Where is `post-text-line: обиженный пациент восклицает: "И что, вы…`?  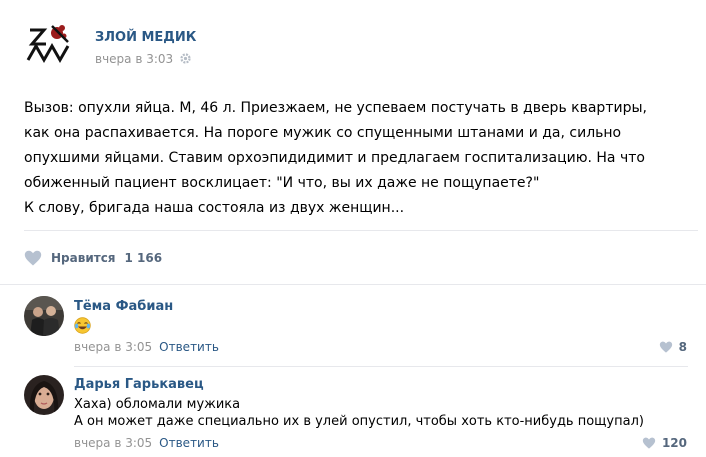 post-text-line: обиженный пациент восклицает: "И что, вы… is located at coordinates (282, 183).